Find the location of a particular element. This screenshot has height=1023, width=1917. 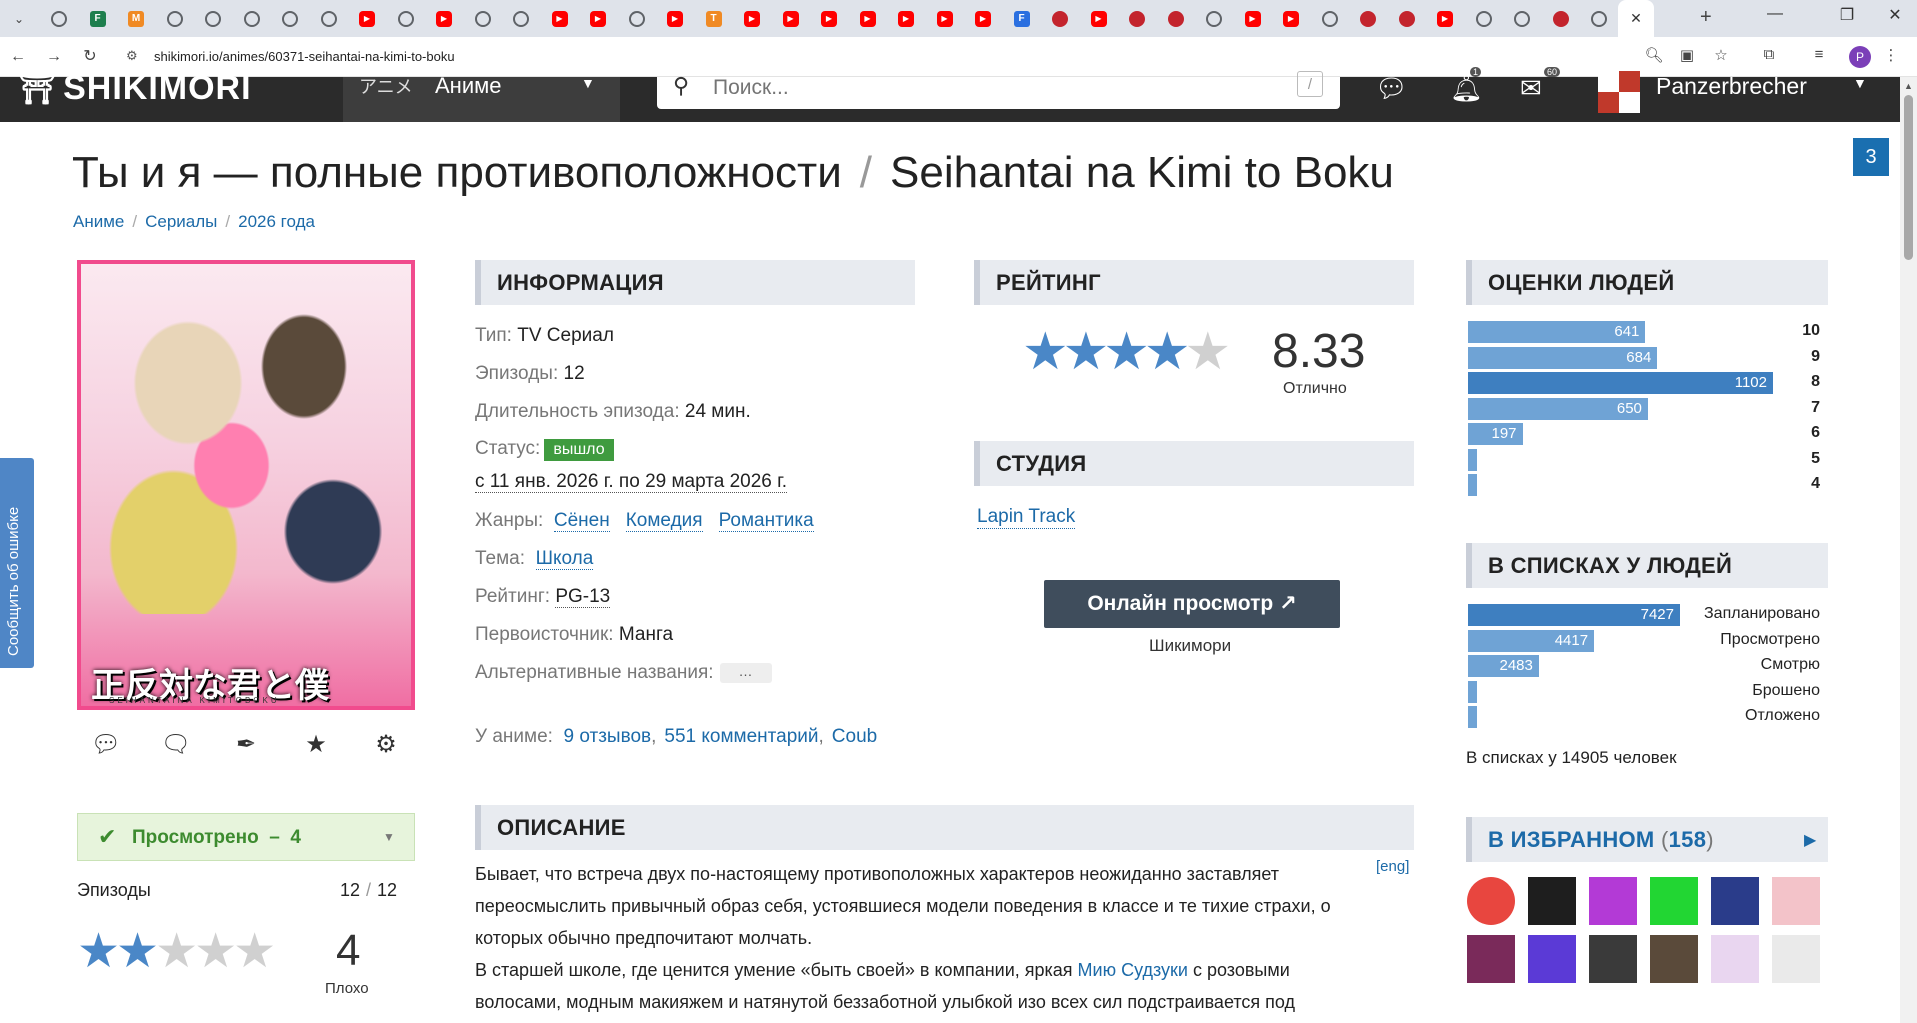

star-empty-icon: ★ is located at coordinates (215, 951).